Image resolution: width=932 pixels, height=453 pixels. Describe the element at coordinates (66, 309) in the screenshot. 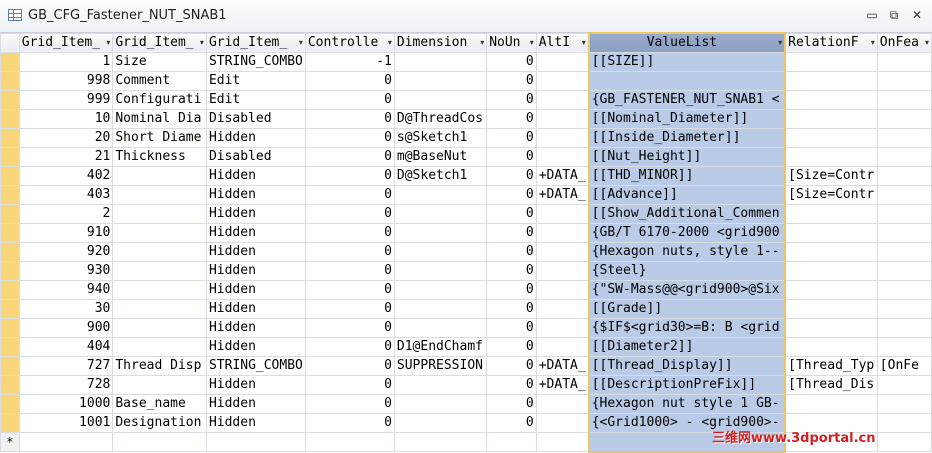

I see `table-cell-grid-item-1: 30` at that location.